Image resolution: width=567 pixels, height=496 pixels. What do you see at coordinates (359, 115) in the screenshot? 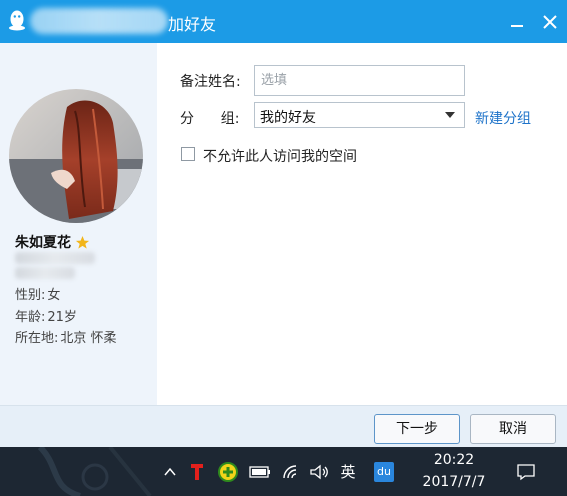
I see `group-select: 我的好友` at bounding box center [359, 115].